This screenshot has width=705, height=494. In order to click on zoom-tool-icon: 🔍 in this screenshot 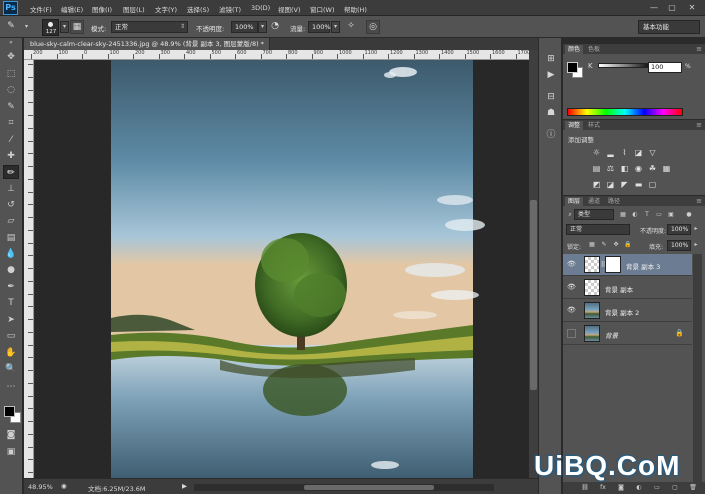, I will do `click(11, 369)`.